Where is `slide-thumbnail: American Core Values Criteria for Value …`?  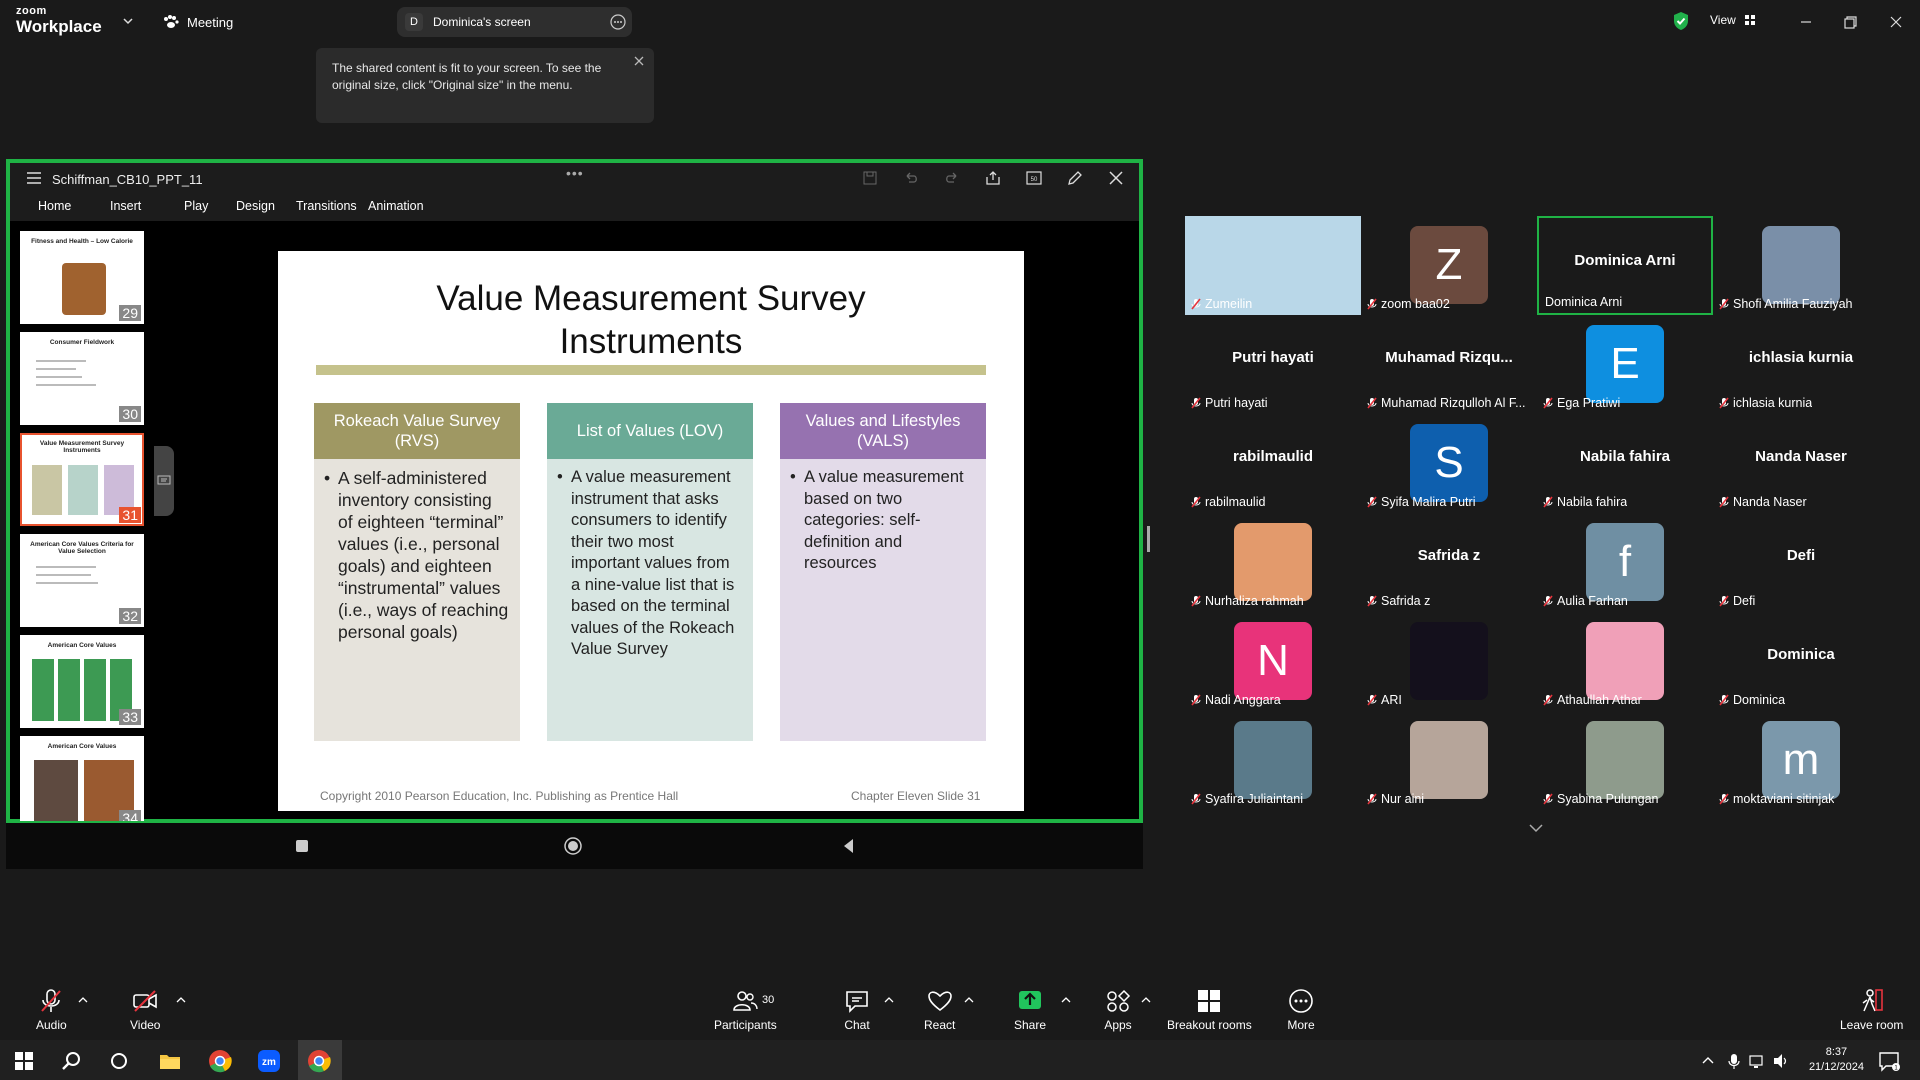 slide-thumbnail: American Core Values Criteria for Value … is located at coordinates (82, 580).